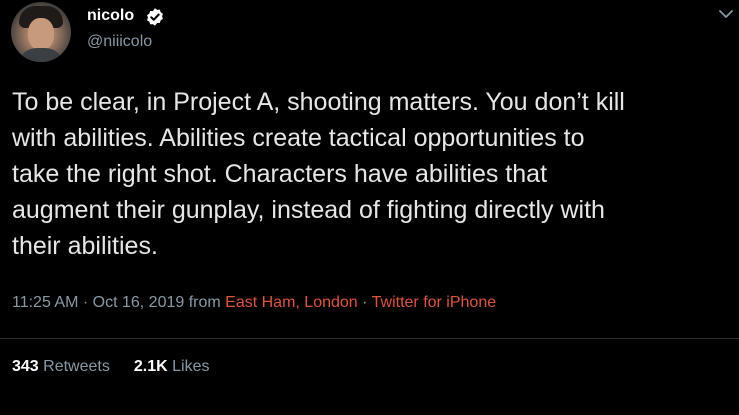 The height and width of the screenshot is (415, 739). I want to click on source-link: Twitter for iPhone, so click(434, 302).